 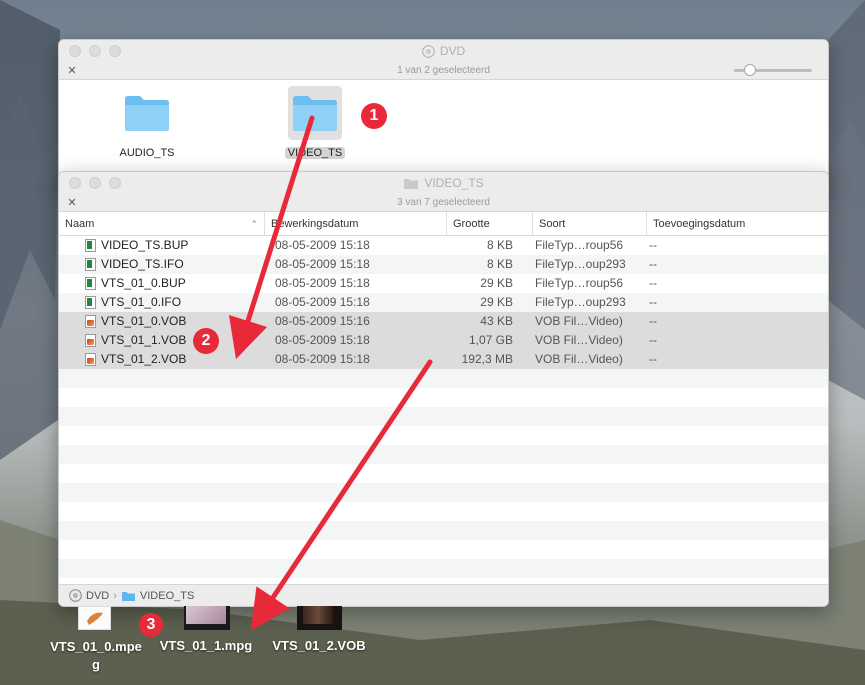 What do you see at coordinates (319, 618) in the screenshot?
I see `desktop-file-thumbnail-vob` at bounding box center [319, 618].